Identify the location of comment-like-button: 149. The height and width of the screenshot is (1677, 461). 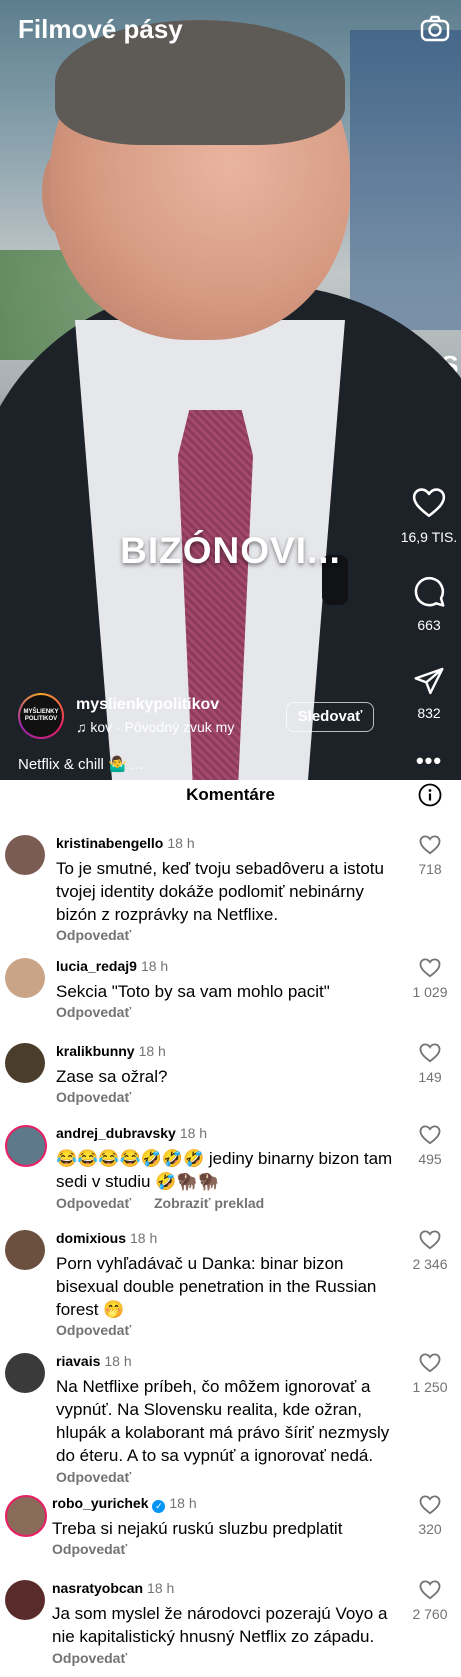
(430, 1064).